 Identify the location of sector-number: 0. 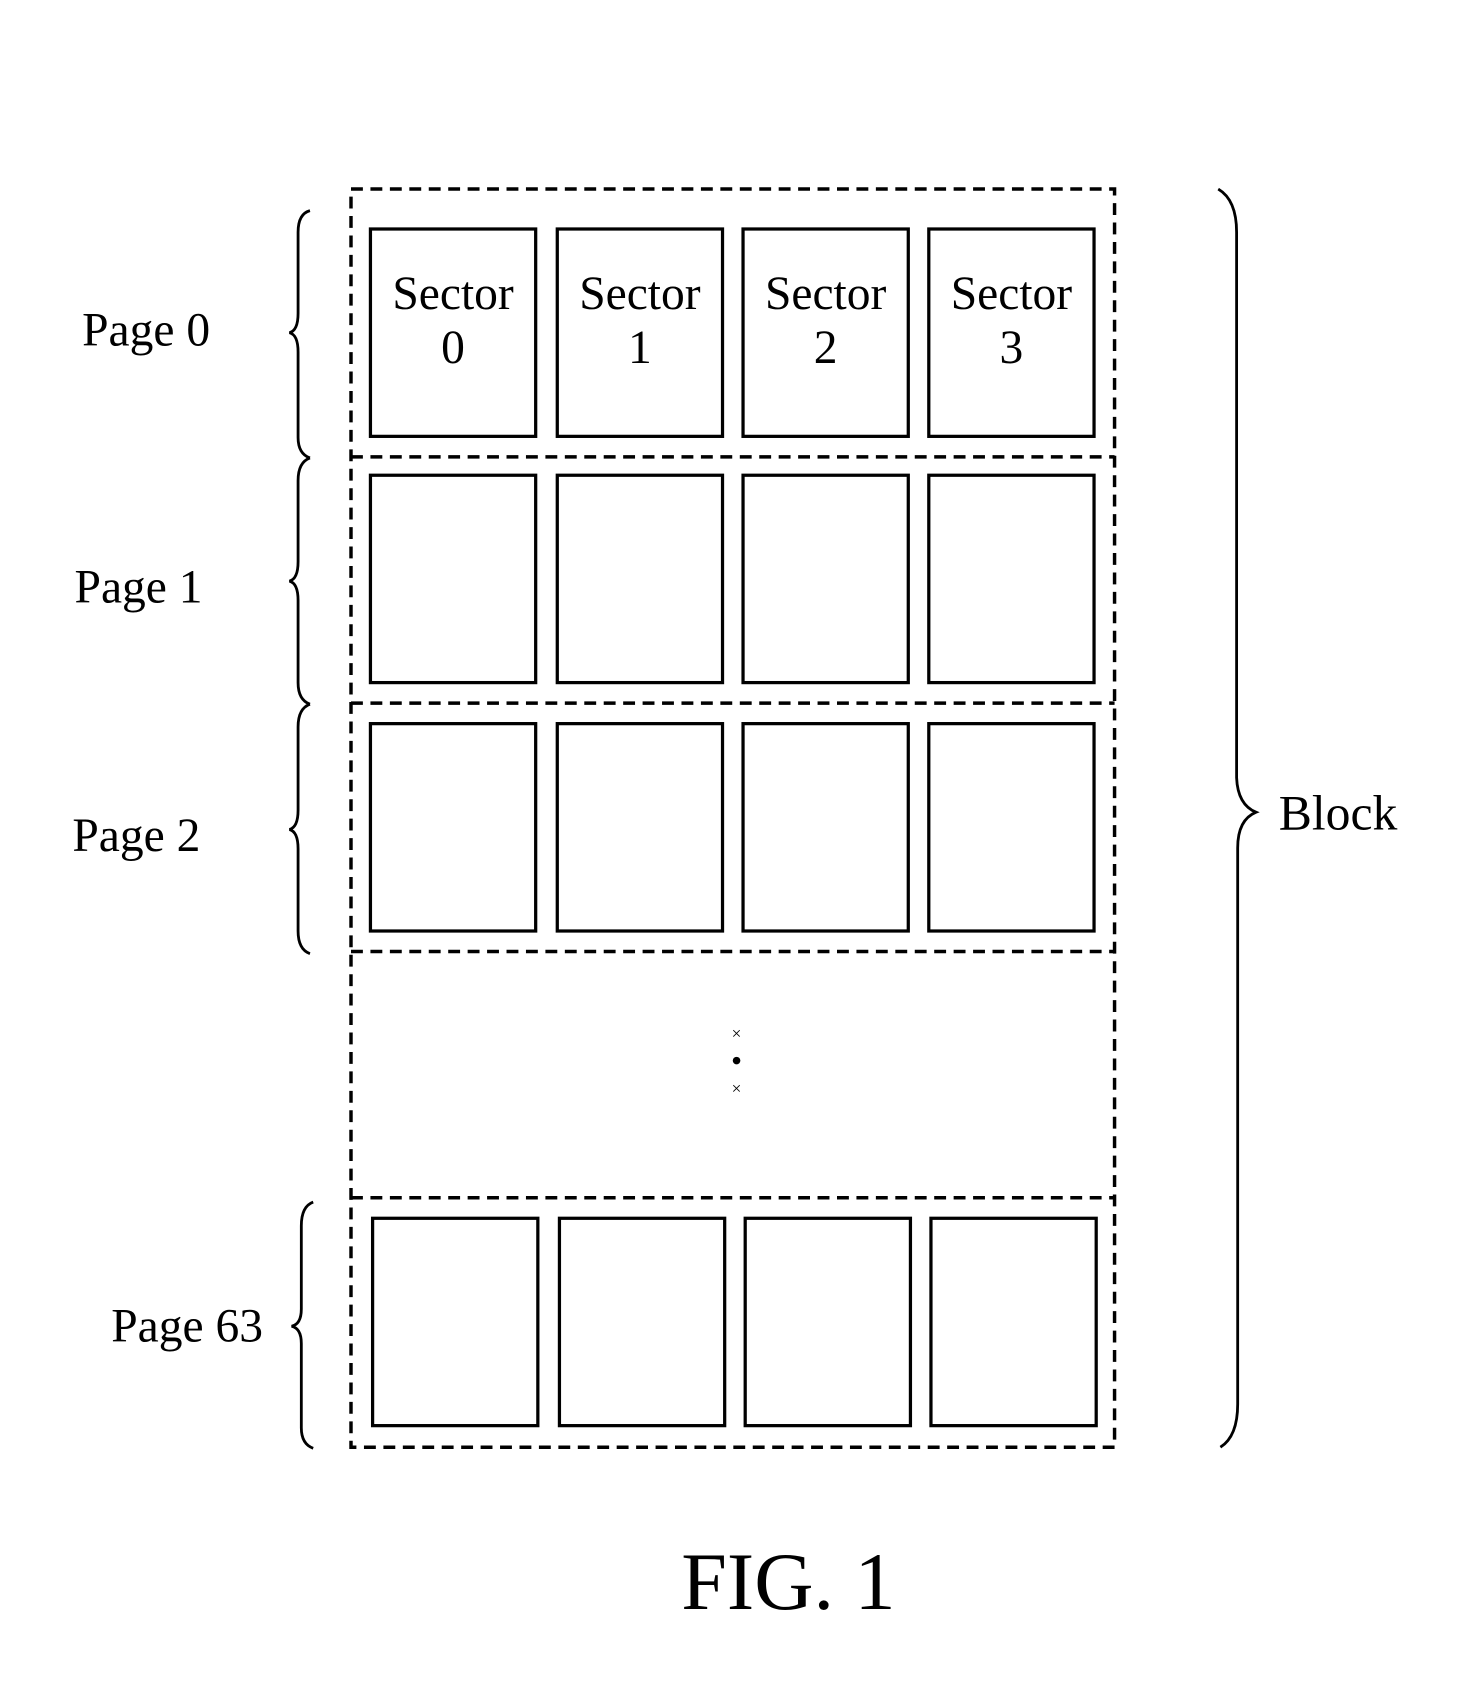
(453, 348).